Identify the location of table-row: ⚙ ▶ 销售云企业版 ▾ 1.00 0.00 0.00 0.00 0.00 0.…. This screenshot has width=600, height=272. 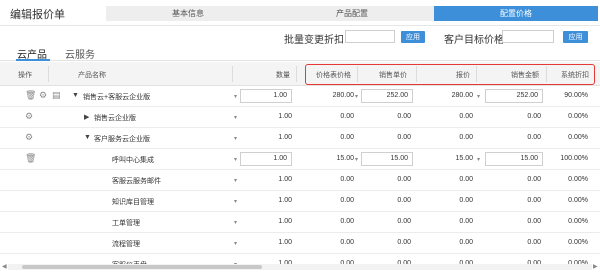
(300, 117).